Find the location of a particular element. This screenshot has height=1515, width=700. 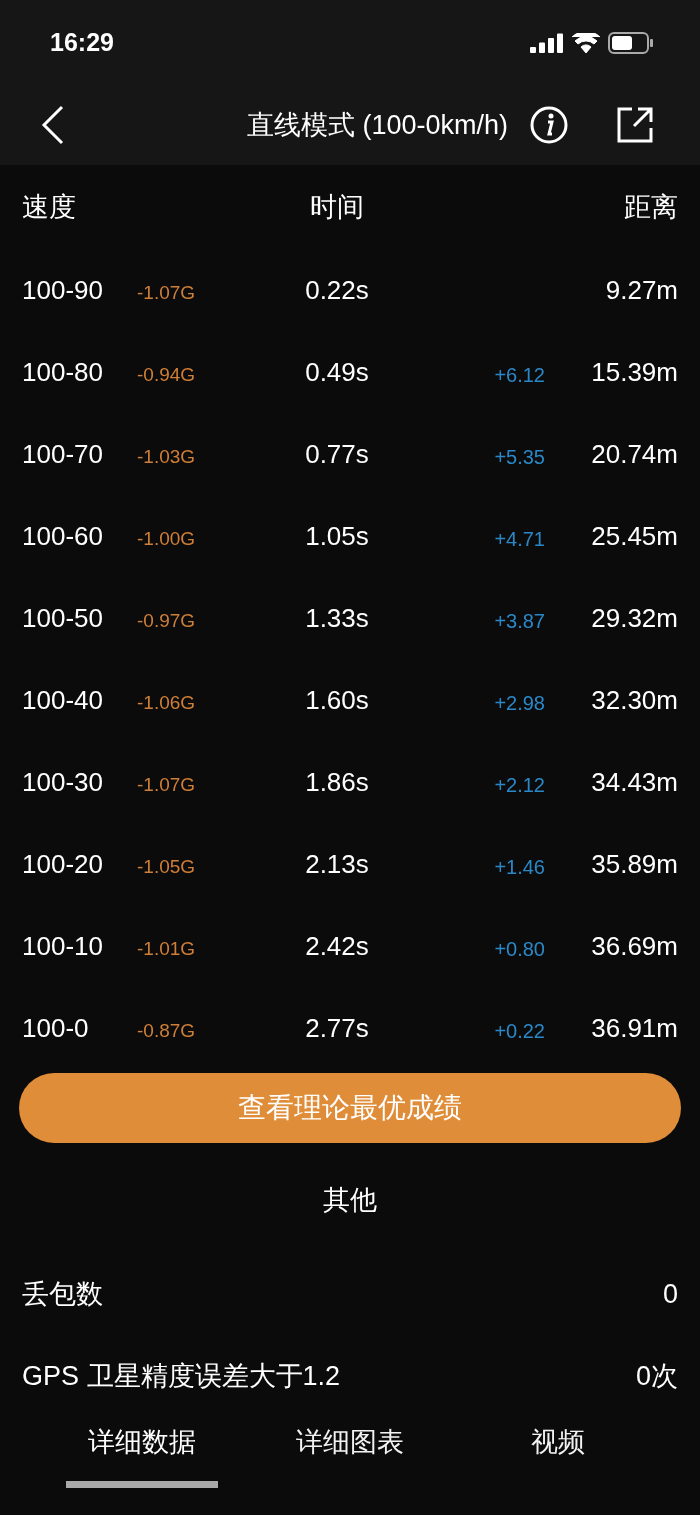

table-cell-text: 100-0 is located at coordinates (56, 1028).